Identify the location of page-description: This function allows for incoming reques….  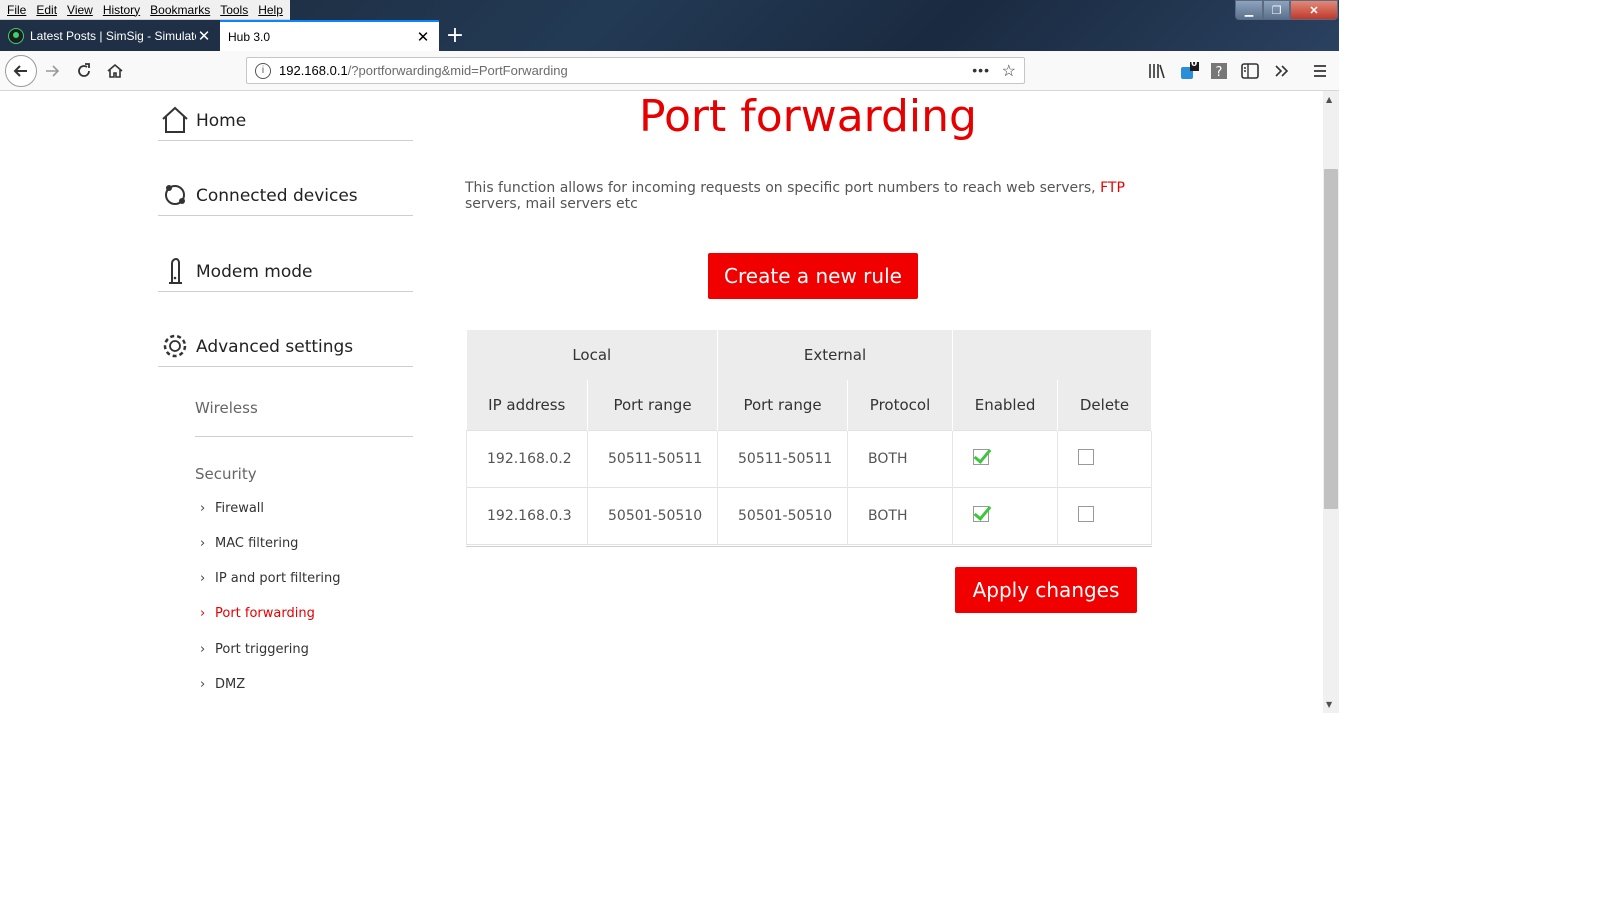
(805, 196).